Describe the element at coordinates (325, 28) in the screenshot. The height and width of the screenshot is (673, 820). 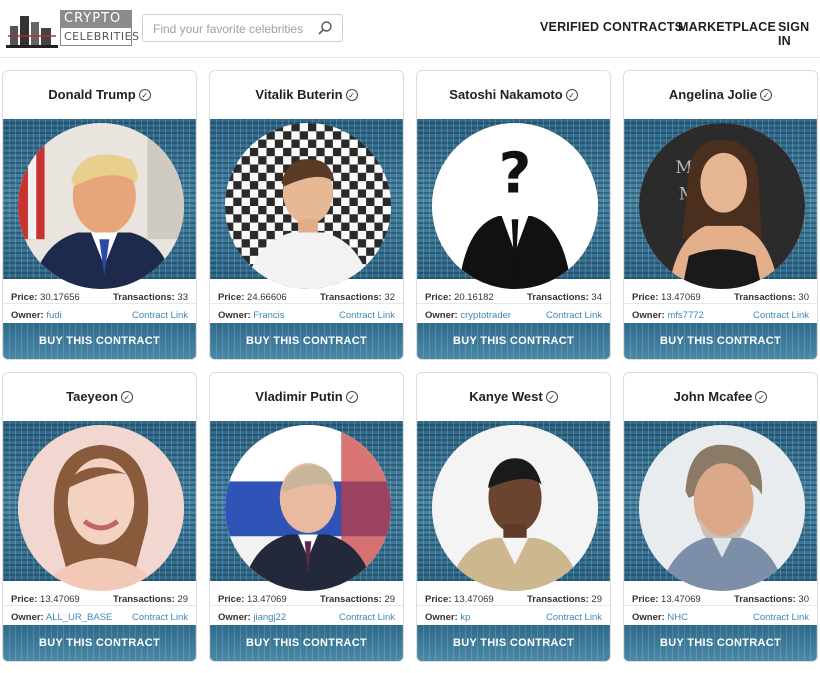
I see `search-icon` at that location.